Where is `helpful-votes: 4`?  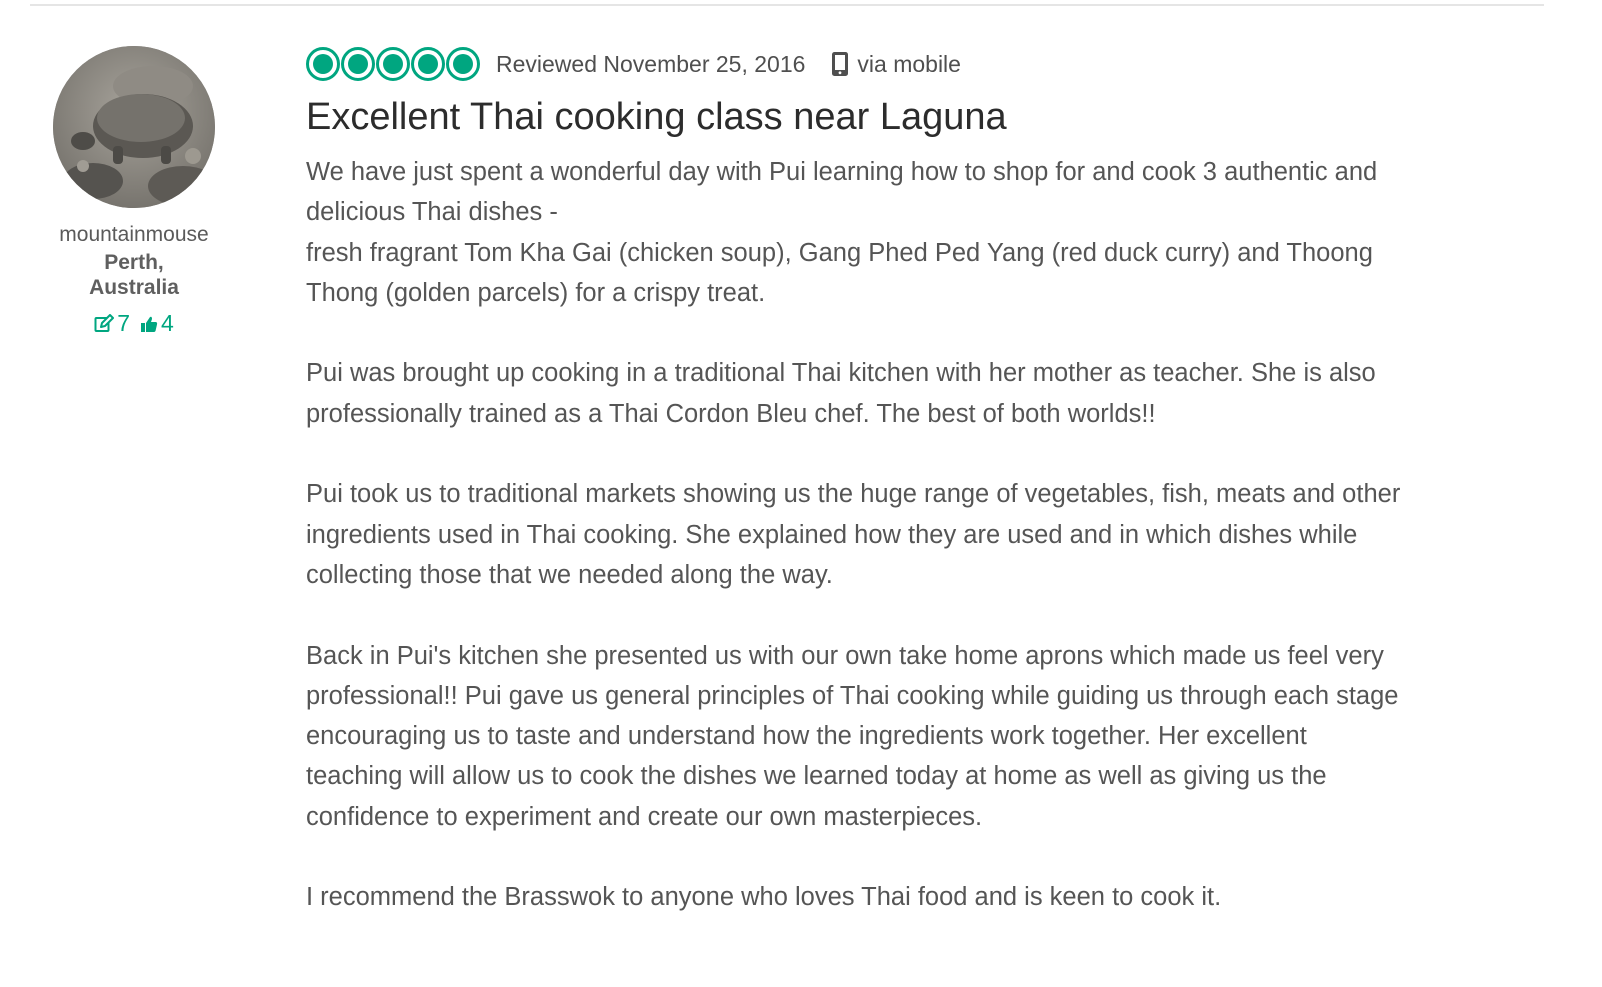 helpful-votes: 4 is located at coordinates (167, 323).